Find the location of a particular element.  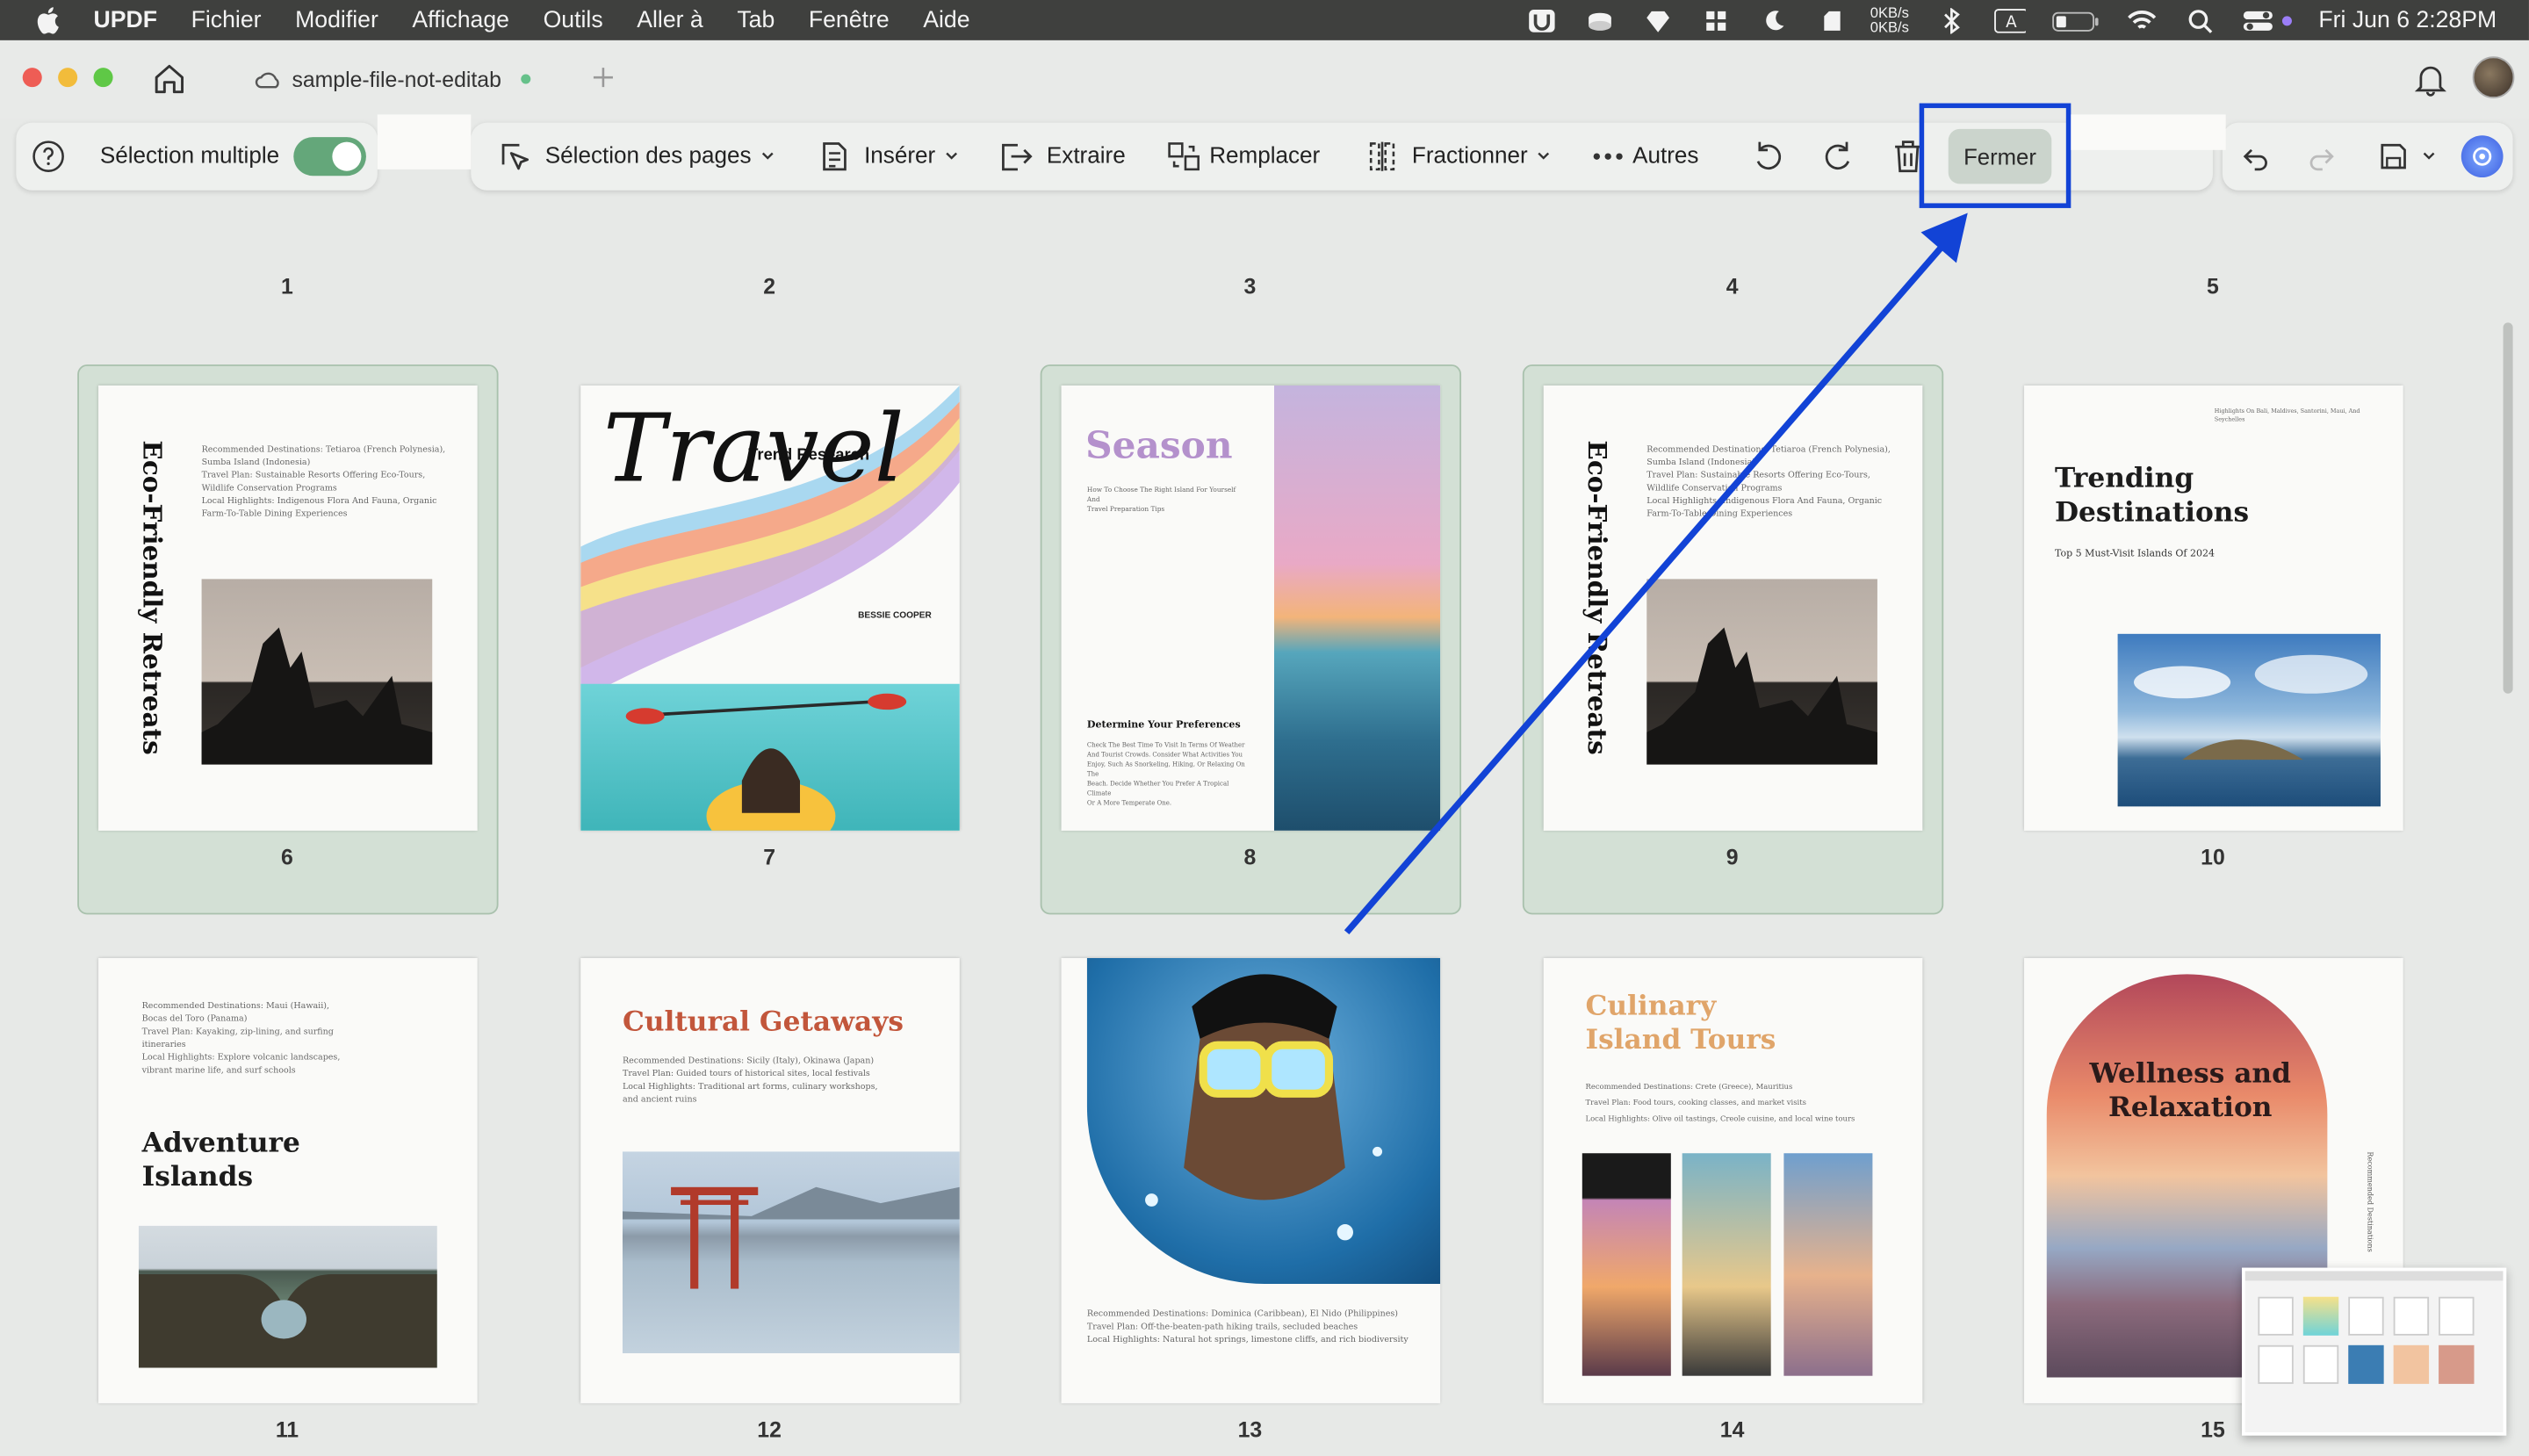

annotation-arrow is located at coordinates (1656, 574).